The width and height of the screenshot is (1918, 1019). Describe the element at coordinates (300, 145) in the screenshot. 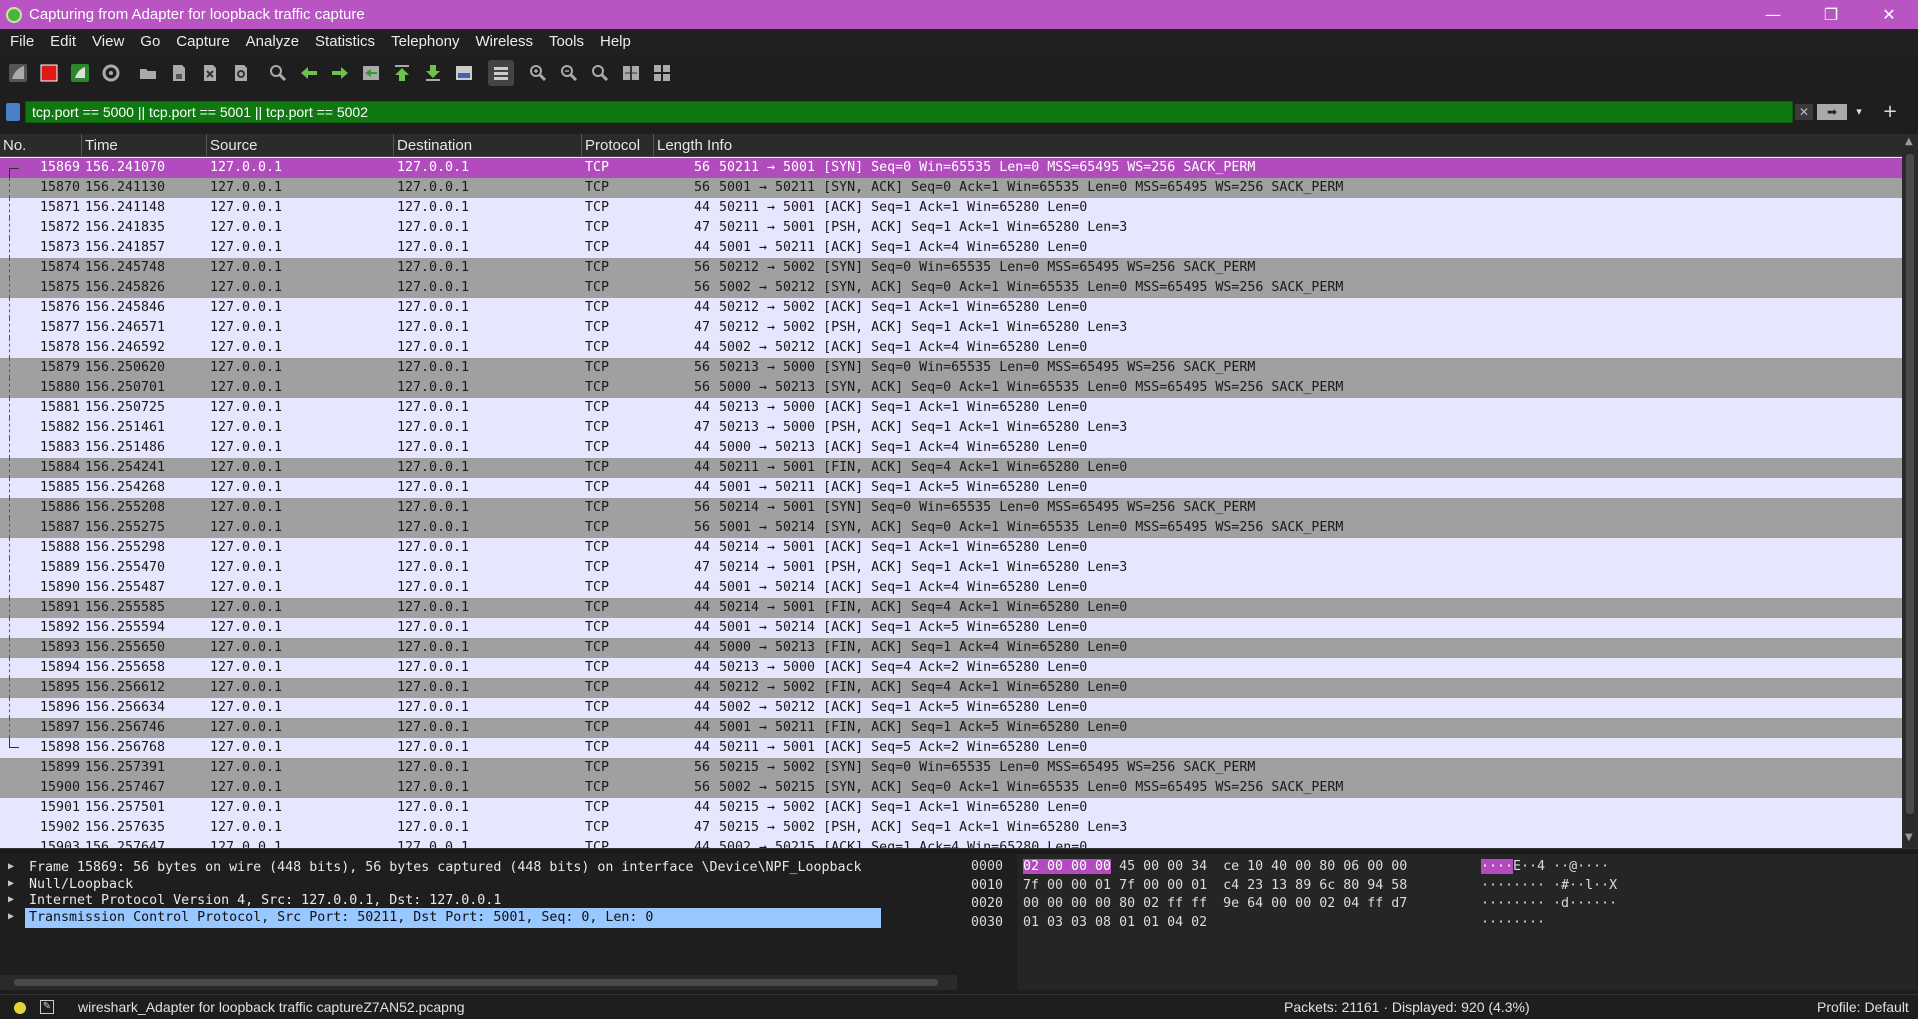

I see `column-header-source: Source` at that location.